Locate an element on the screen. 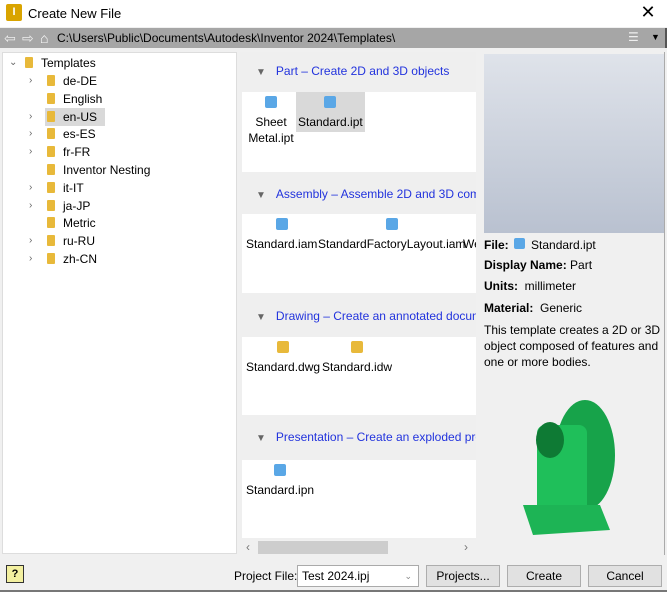  tree-item-metric: Metric is located at coordinates (70, 223).